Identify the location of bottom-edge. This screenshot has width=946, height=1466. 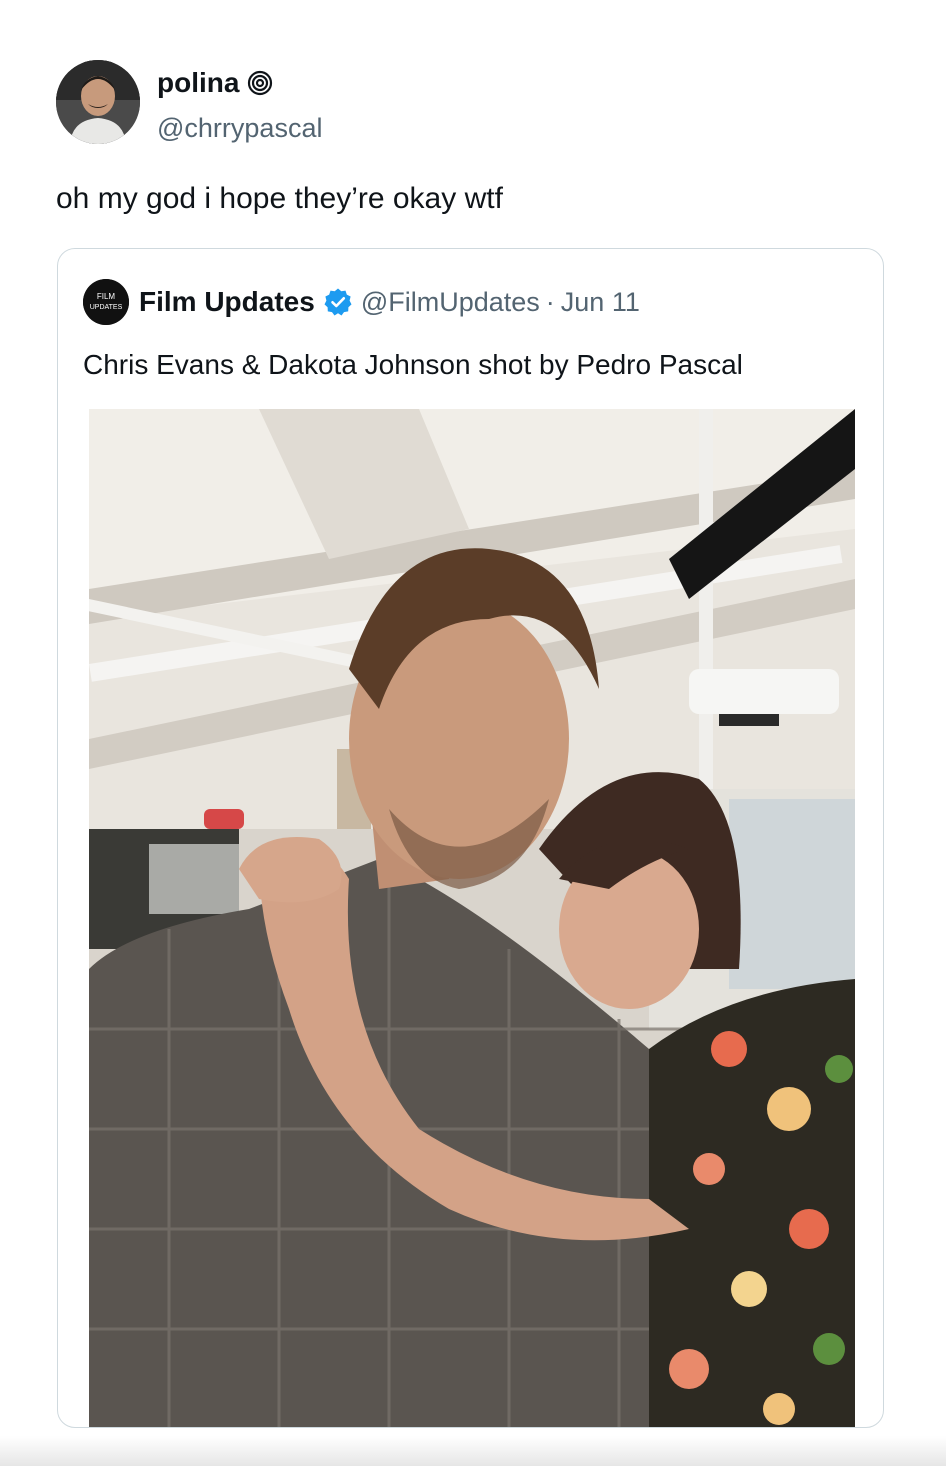
(473, 1451).